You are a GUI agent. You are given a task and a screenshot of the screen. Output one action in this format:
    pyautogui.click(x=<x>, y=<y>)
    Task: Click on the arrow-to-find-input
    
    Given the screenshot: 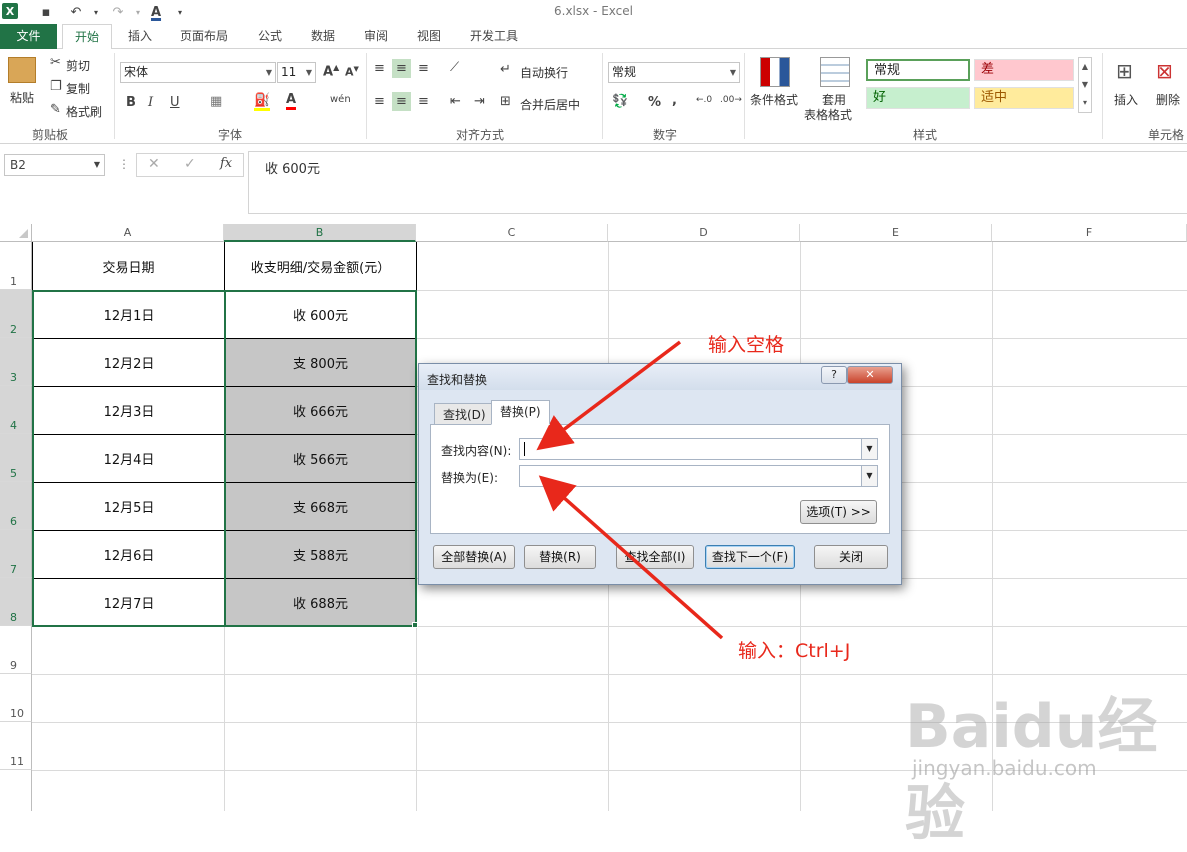 What is the action you would take?
    pyautogui.click(x=609, y=395)
    